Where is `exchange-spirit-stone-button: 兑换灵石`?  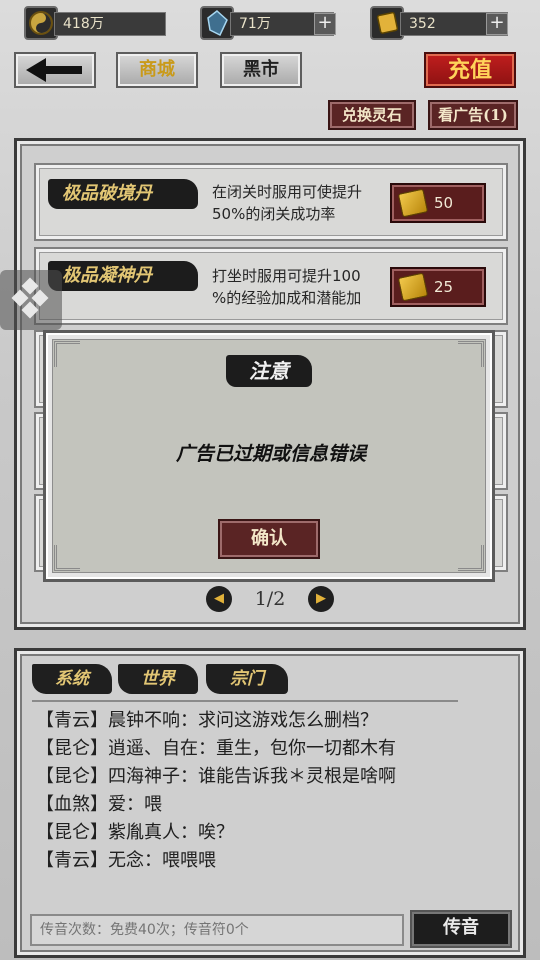
exchange-spirit-stone-button: 兑换灵石 is located at coordinates (372, 115).